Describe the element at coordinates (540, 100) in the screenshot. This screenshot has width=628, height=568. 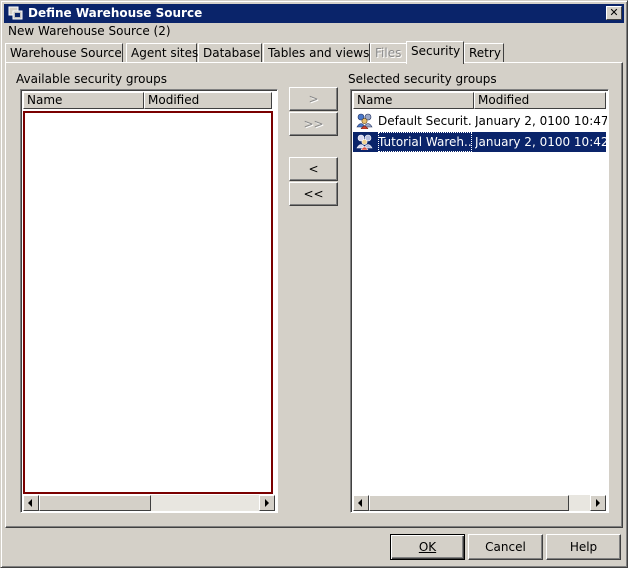
I see `selected-modified-header: Modified` at that location.